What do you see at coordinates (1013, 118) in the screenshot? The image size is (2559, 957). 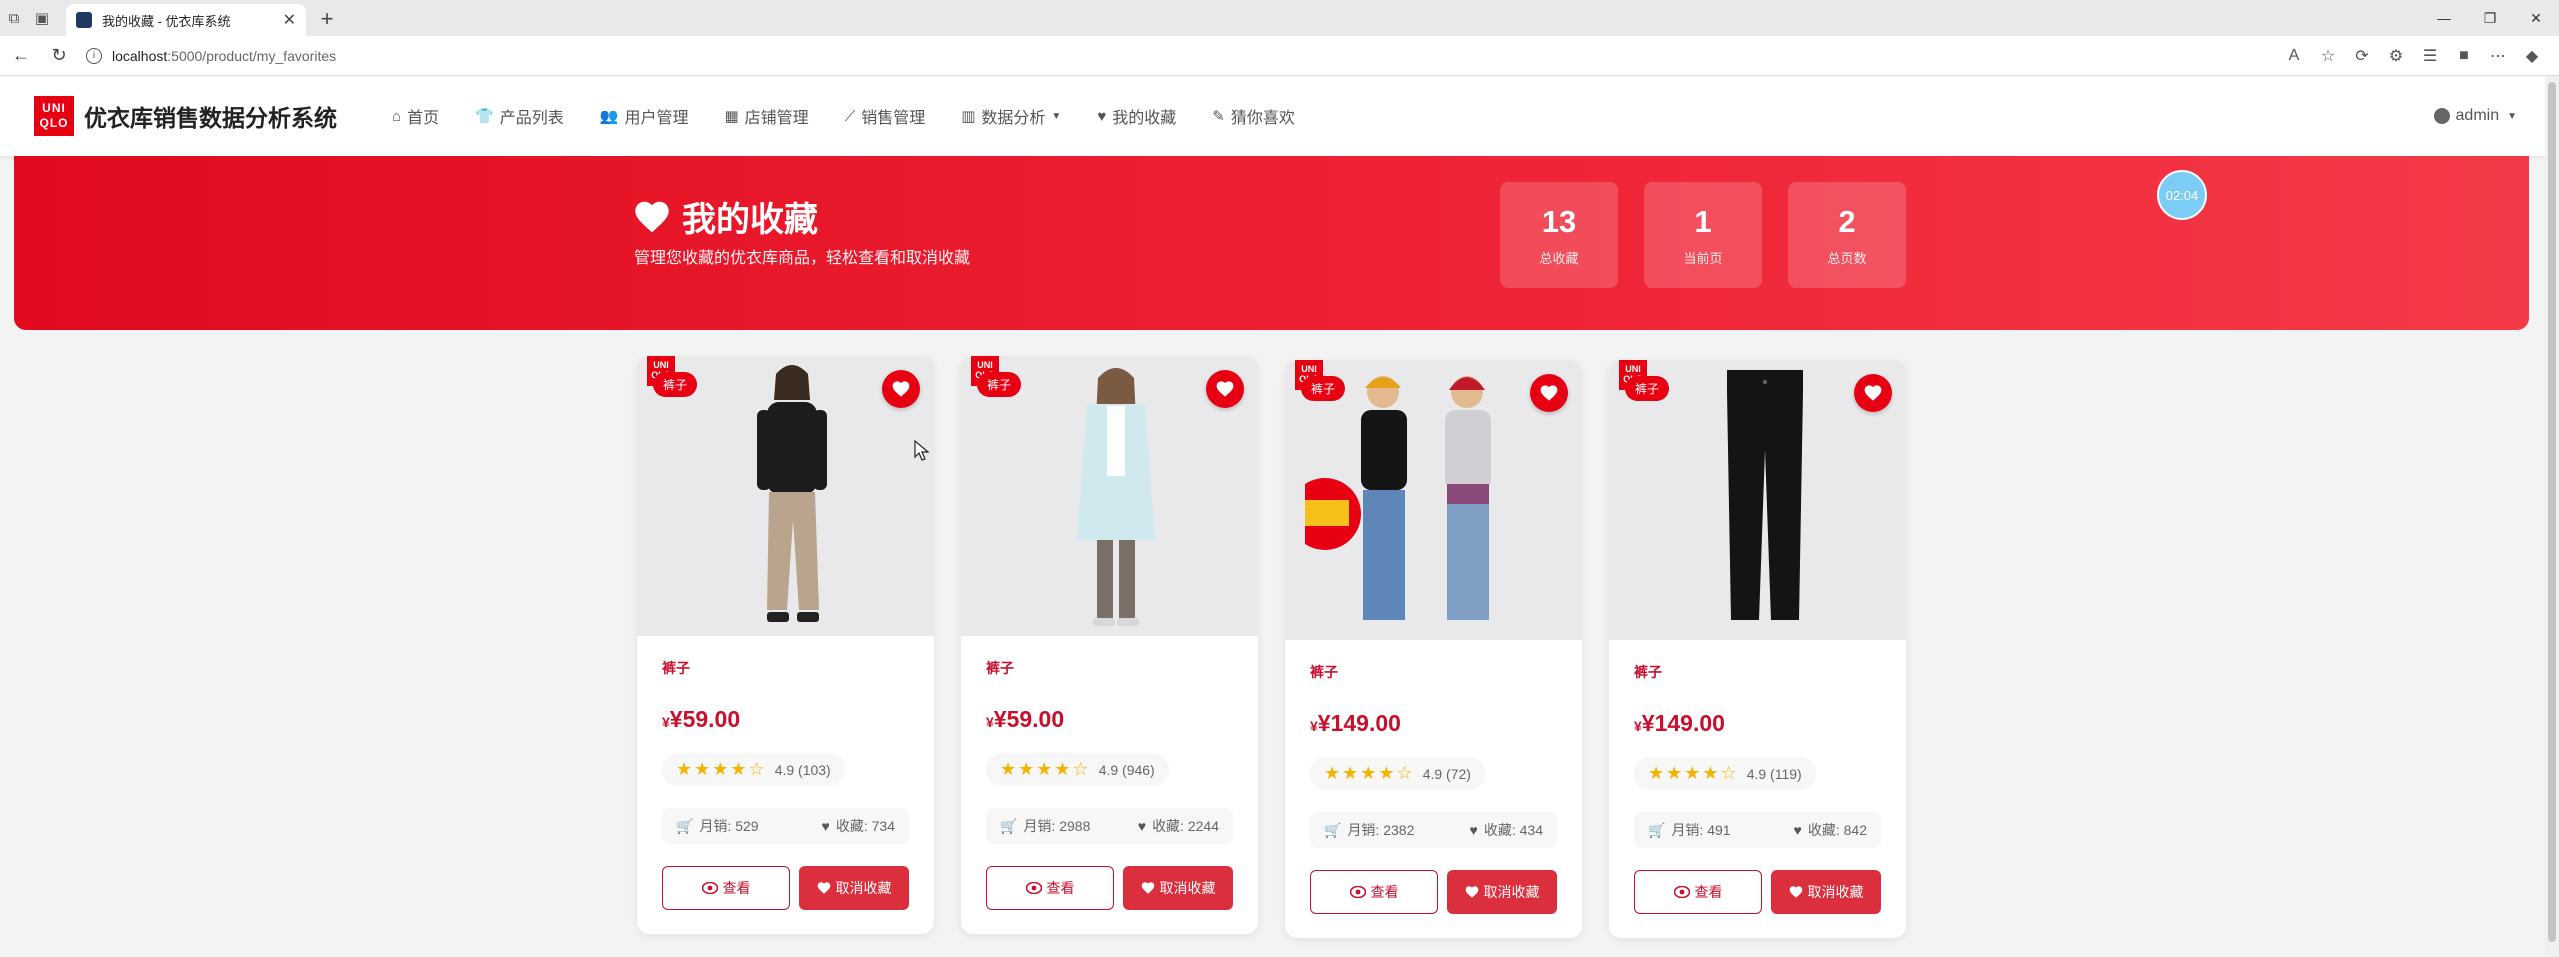 I see `nav-label: 数据分析` at bounding box center [1013, 118].